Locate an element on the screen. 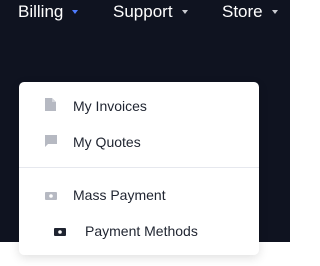  nav-item-support: Support is located at coordinates (150, 12).